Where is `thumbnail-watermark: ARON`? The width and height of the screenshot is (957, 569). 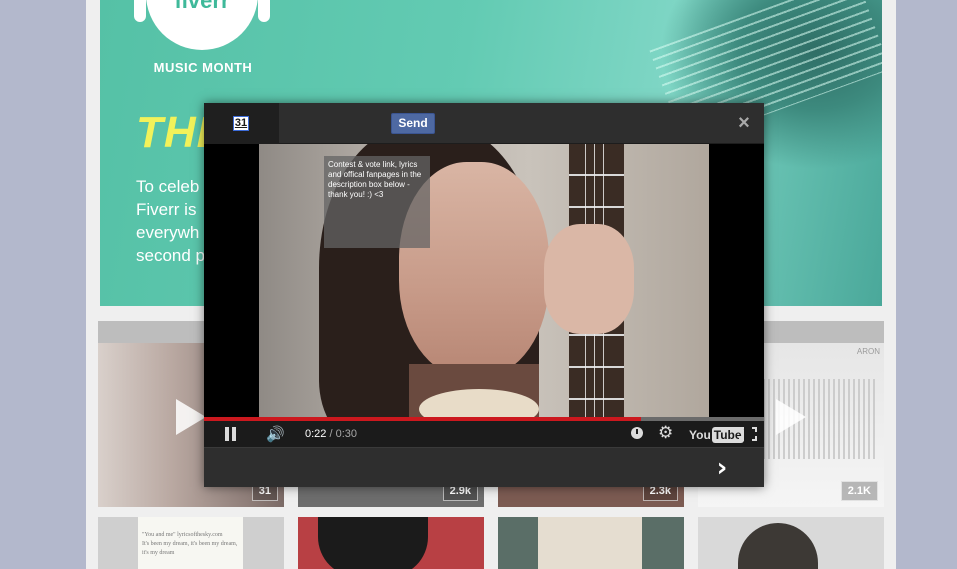 thumbnail-watermark: ARON is located at coordinates (868, 351).